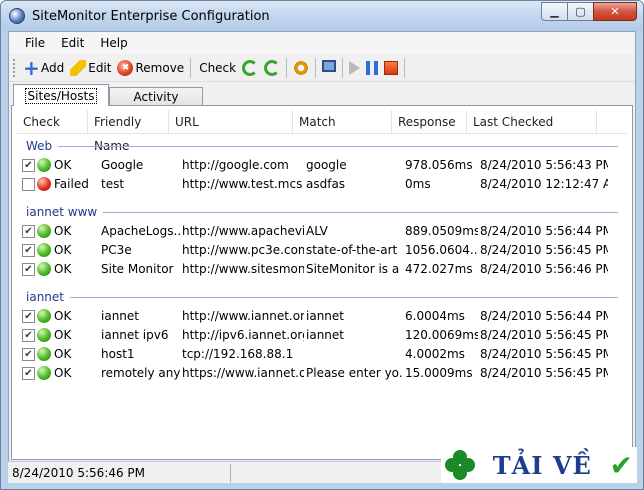 The height and width of the screenshot is (490, 644). What do you see at coordinates (429, 122) in the screenshot?
I see `column-header-response: Response` at bounding box center [429, 122].